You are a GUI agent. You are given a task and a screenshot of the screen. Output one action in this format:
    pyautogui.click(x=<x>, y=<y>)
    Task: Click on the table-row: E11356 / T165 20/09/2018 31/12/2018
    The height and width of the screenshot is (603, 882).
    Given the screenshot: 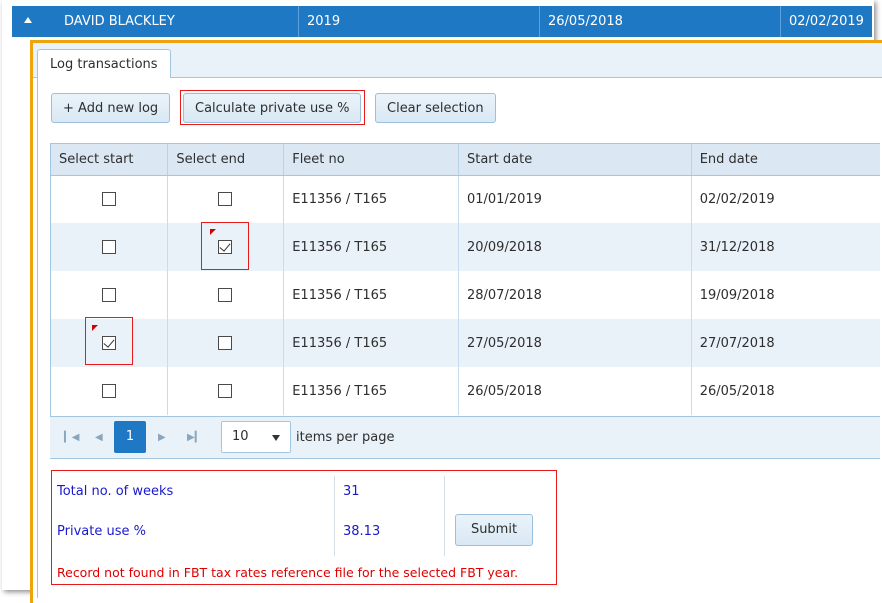 What is the action you would take?
    pyautogui.click(x=465, y=247)
    